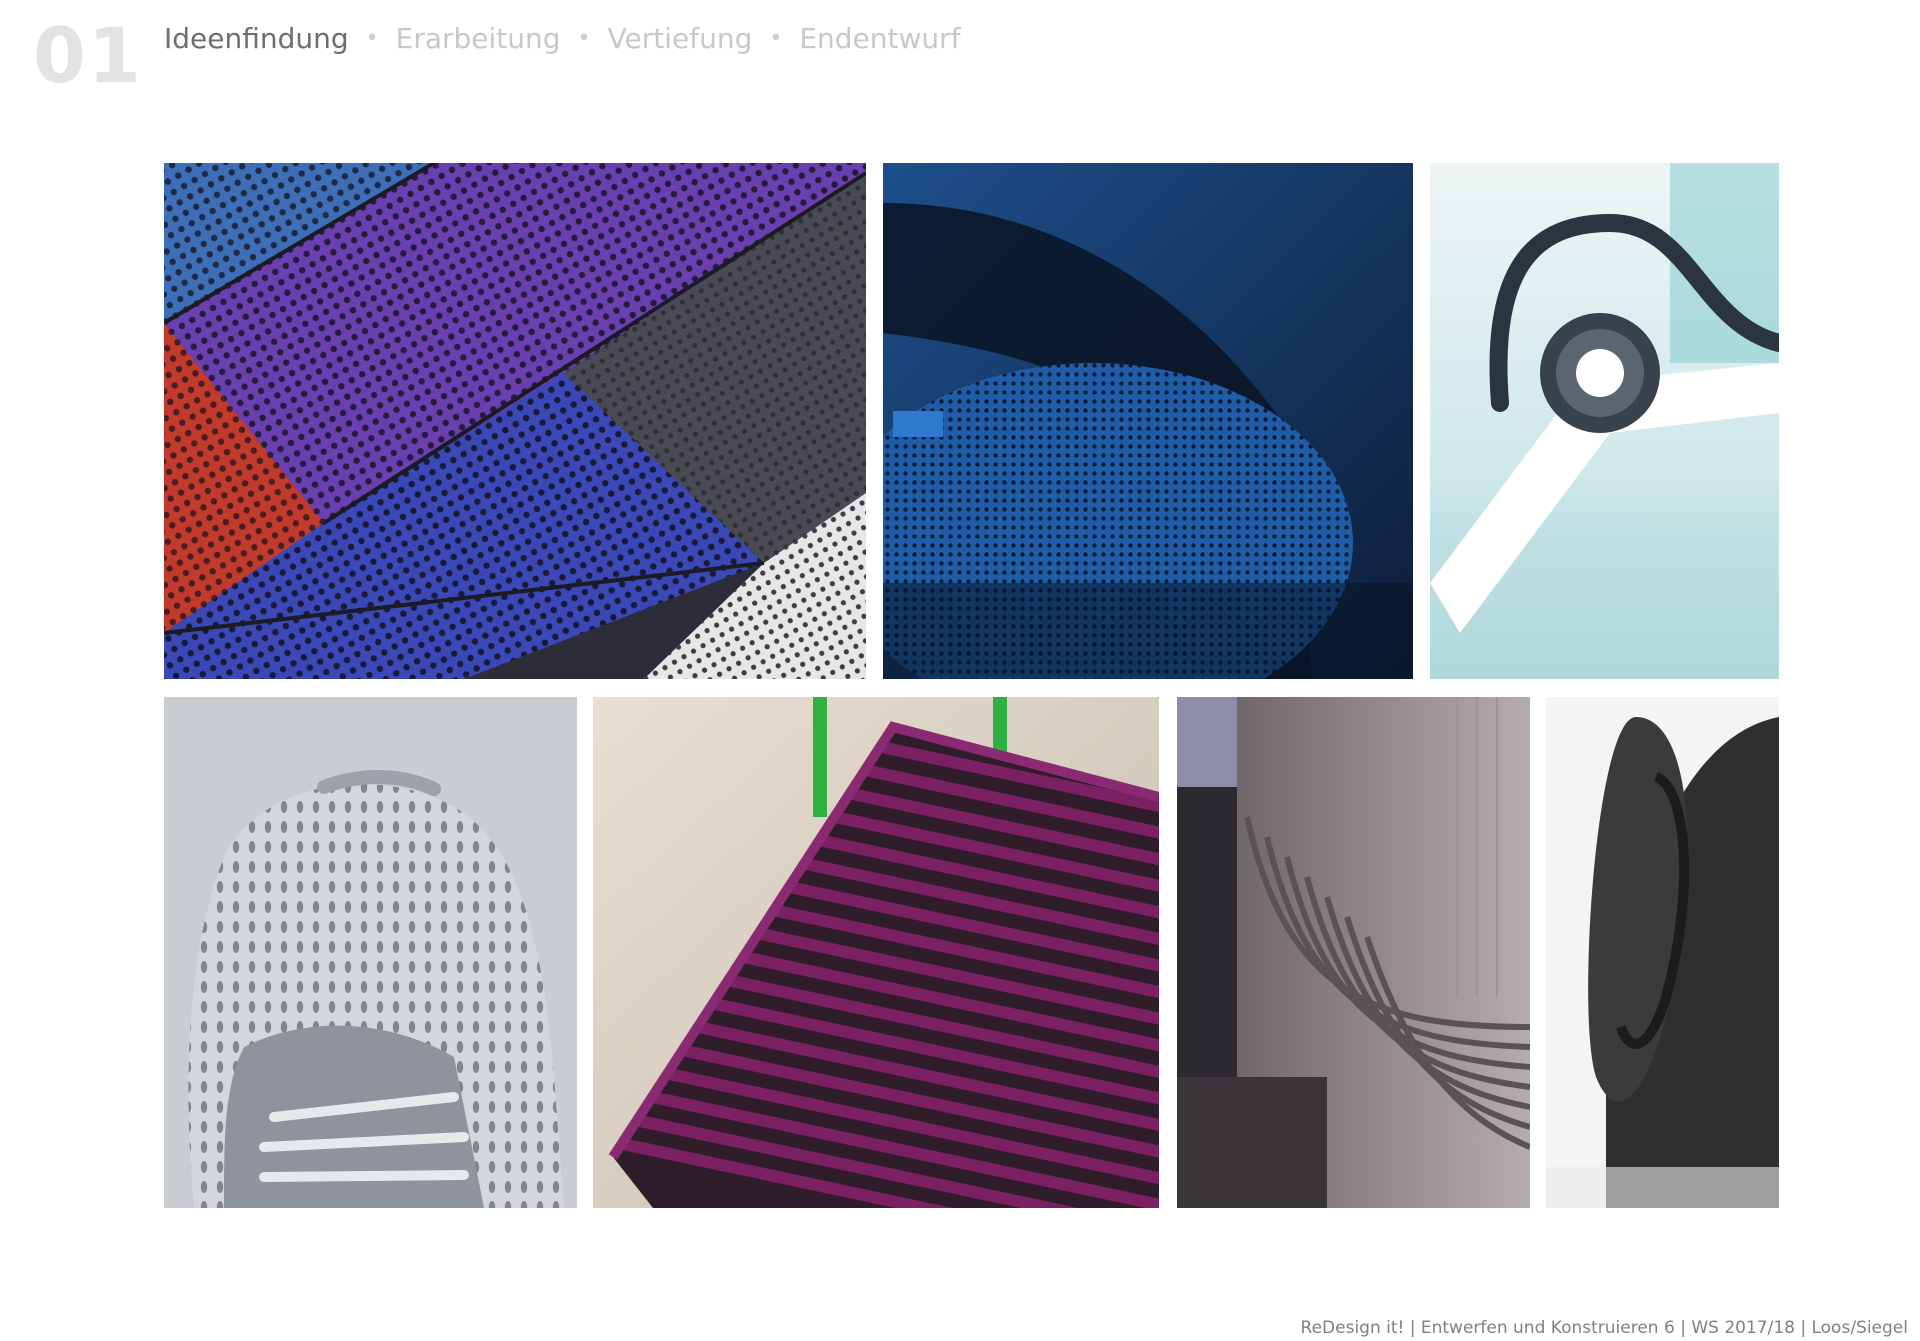 Image resolution: width=1920 pixels, height=1341 pixels. What do you see at coordinates (478, 38) in the screenshot?
I see `step-erarbeitung: Erarbeitung` at bounding box center [478, 38].